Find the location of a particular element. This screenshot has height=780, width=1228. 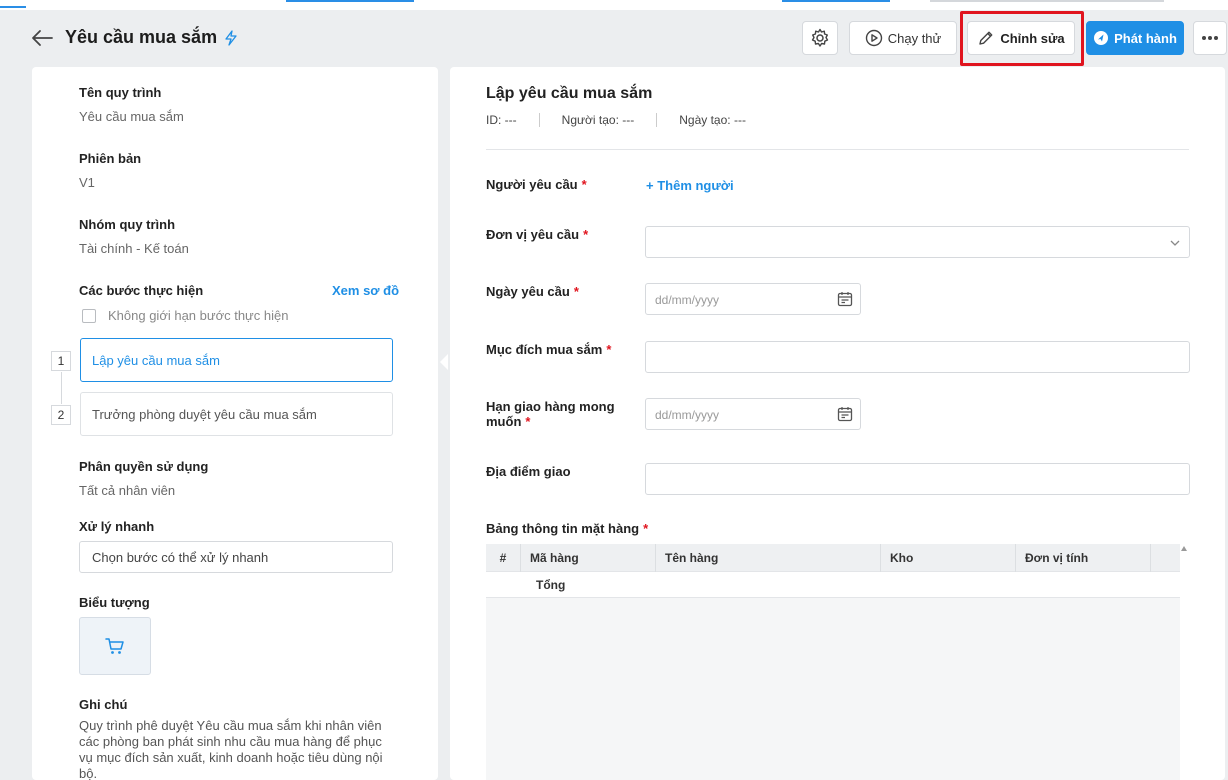

highlight-box is located at coordinates (1022, 38).